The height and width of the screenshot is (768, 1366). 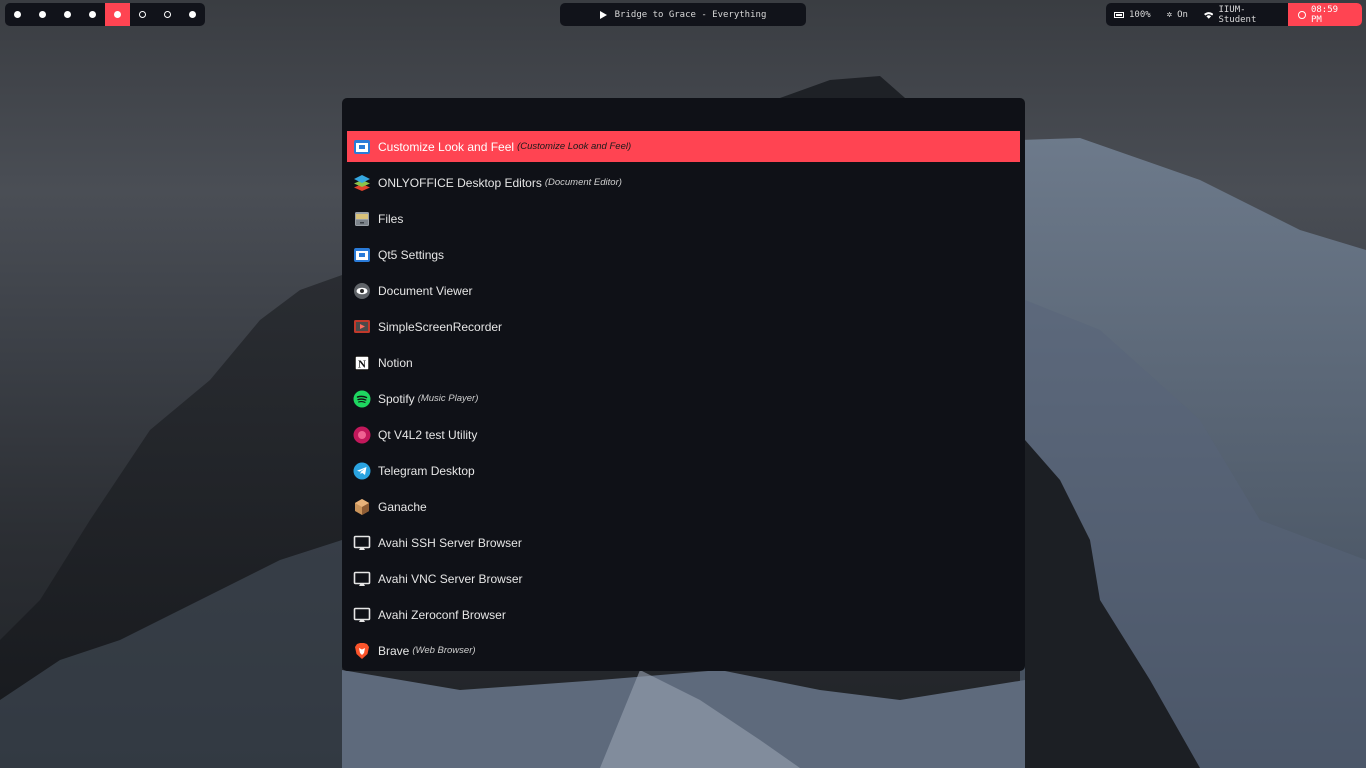 I want to click on launcher-entry-generic-name: (Customize Look and Feel), so click(x=574, y=146).